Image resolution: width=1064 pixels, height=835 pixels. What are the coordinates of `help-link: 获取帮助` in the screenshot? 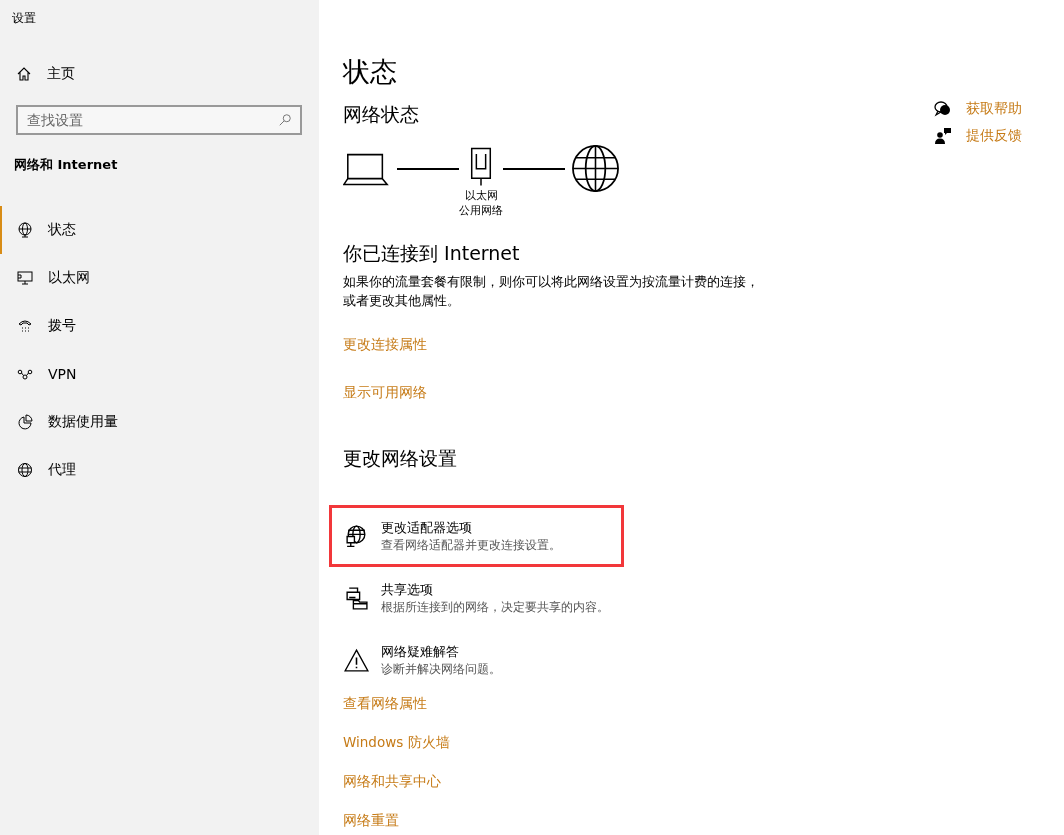 It's located at (978, 109).